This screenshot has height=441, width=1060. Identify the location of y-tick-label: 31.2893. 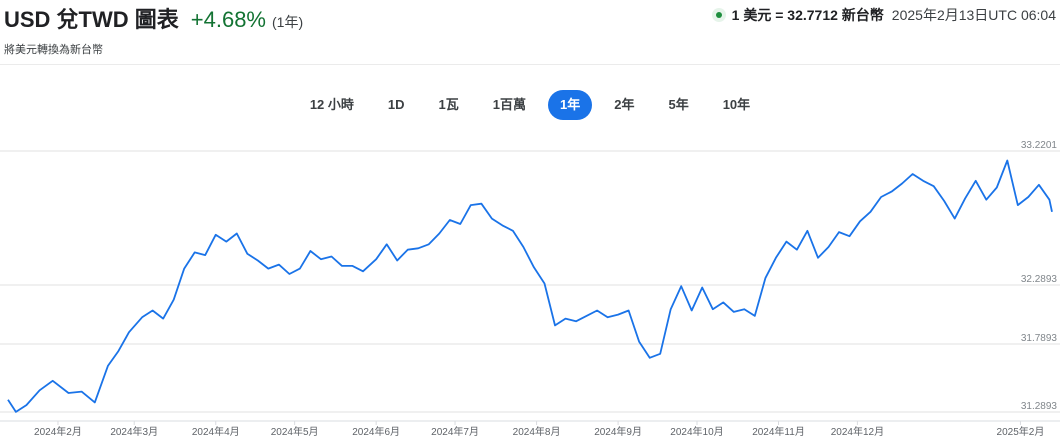
(1039, 406).